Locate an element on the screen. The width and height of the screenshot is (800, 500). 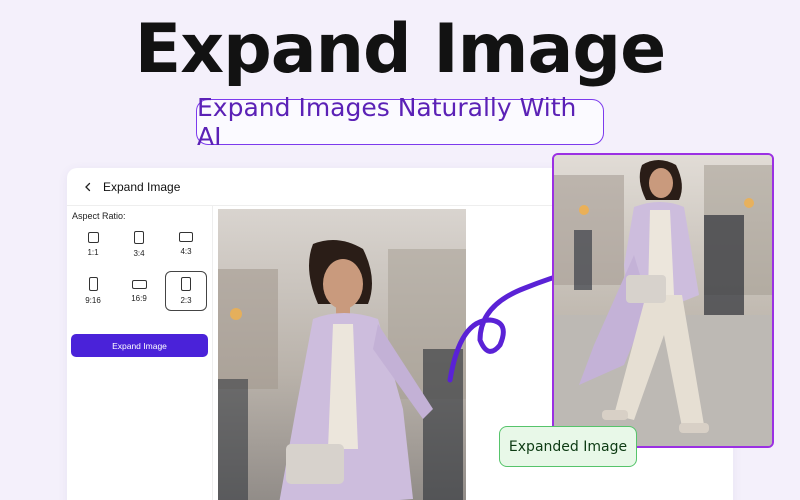
ratio-option-2-3: 2:3 is located at coordinates (186, 291).